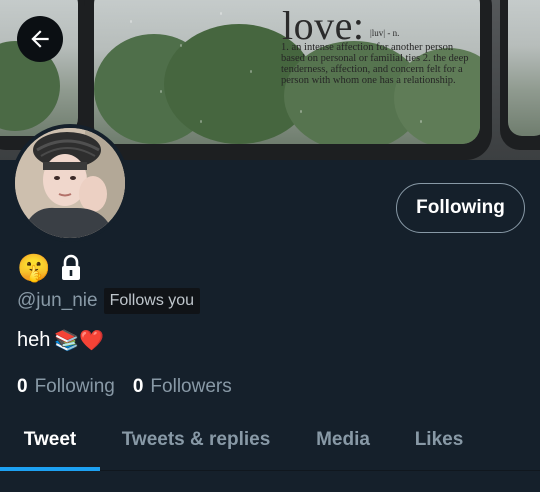 The width and height of the screenshot is (540, 492). I want to click on active-tab-indicator, so click(50, 469).